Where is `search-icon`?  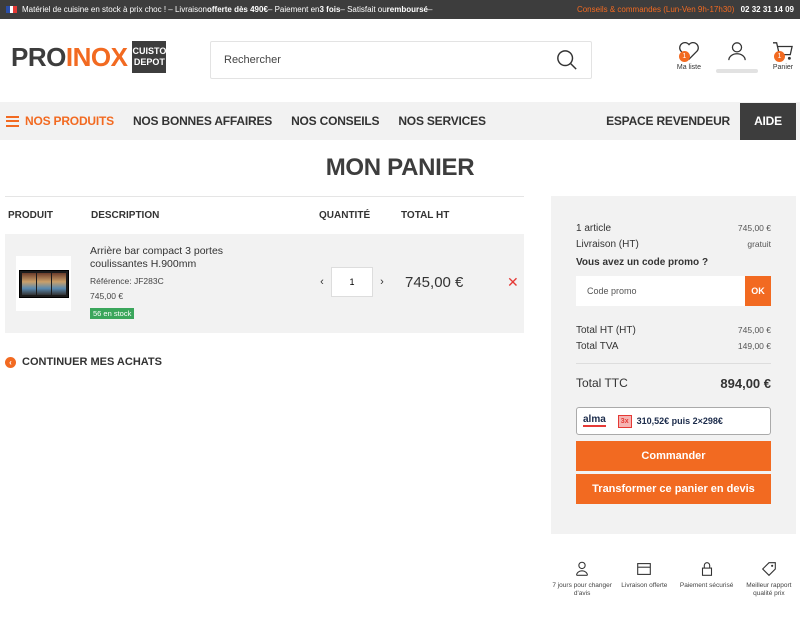
search-icon is located at coordinates (567, 60).